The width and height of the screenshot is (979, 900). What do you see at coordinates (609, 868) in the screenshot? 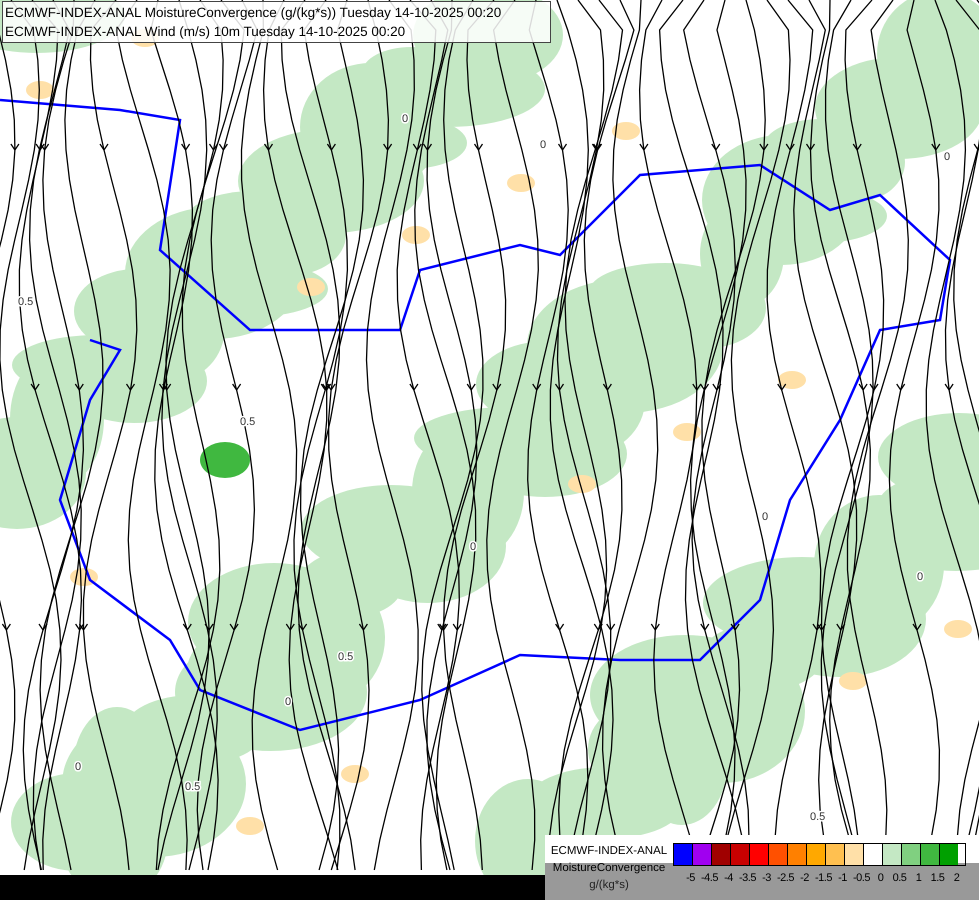
I see `legend-title: MoistureConvergence` at bounding box center [609, 868].